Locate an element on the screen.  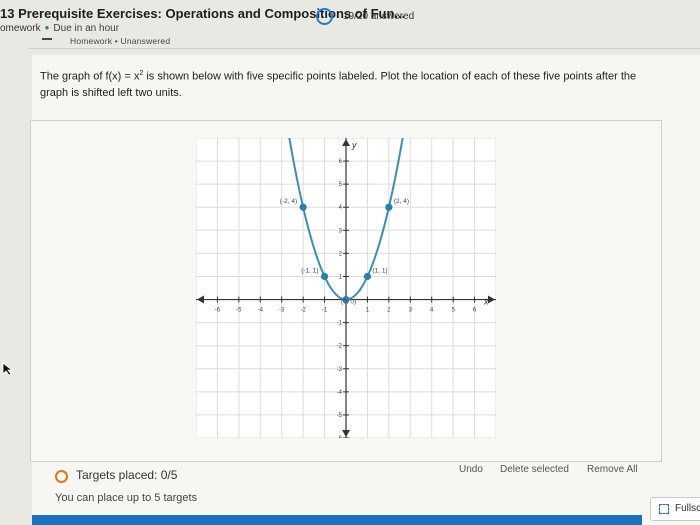
data-point-label: (-2, 4) is located at coordinates (288, 201).